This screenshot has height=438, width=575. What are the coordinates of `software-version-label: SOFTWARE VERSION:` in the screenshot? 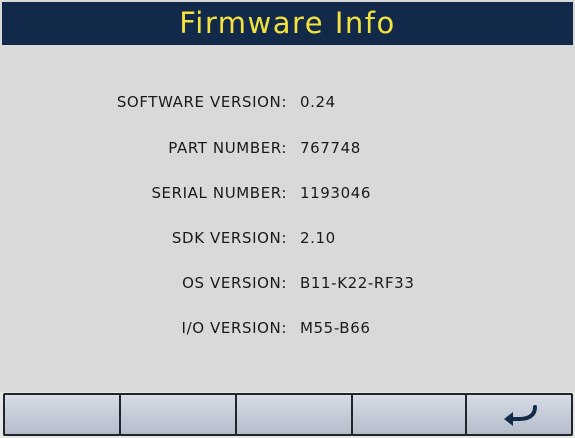 It's located at (201, 102).